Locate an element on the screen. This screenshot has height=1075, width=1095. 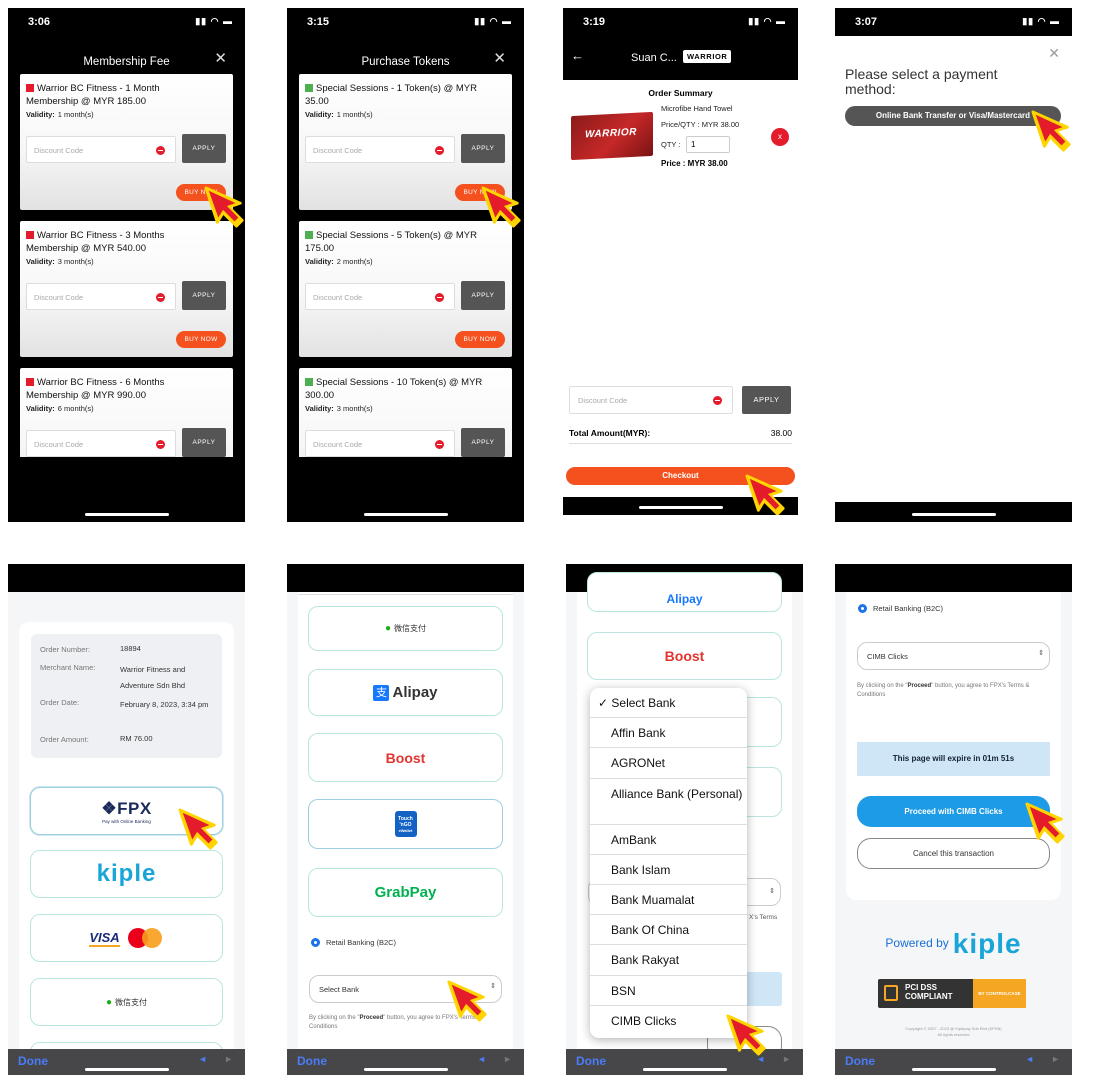
grabpay-option: GrabPay is located at coordinates (405, 892).